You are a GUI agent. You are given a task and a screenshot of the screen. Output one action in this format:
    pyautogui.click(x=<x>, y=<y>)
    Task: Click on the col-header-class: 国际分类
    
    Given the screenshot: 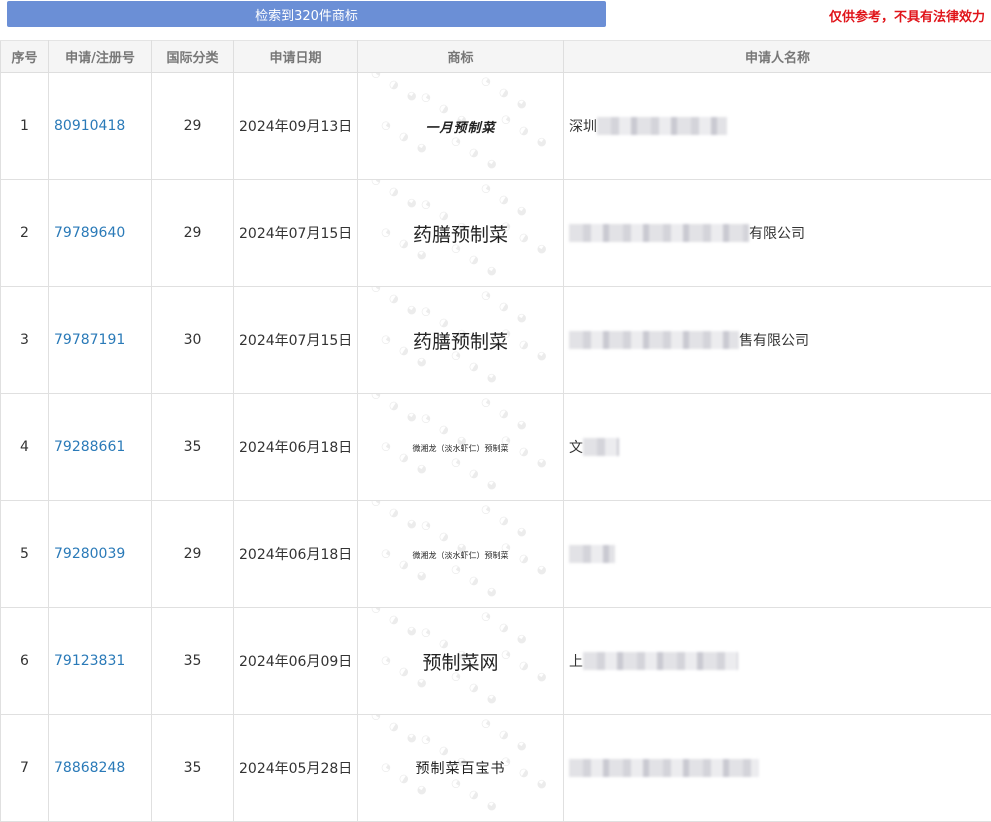 What is the action you would take?
    pyautogui.click(x=193, y=57)
    